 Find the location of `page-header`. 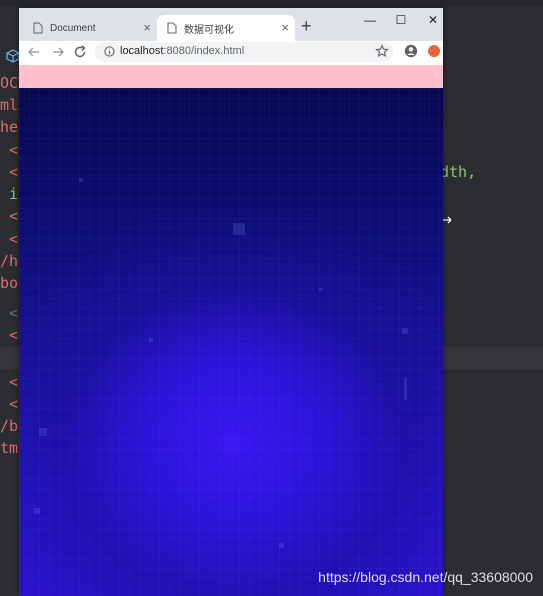

page-header is located at coordinates (231, 76).